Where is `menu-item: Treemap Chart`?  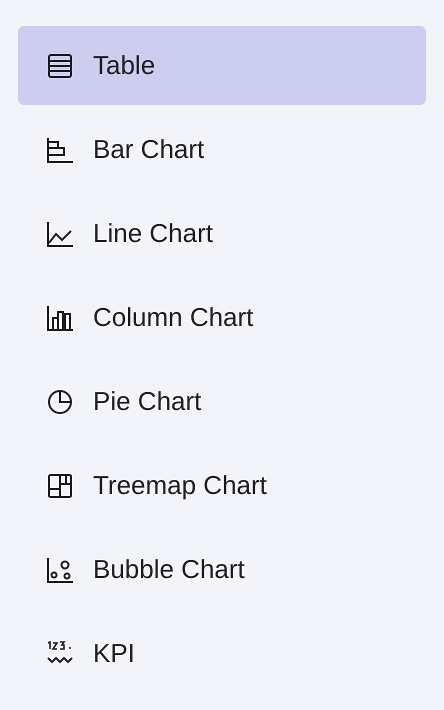
menu-item: Treemap Chart is located at coordinates (222, 485).